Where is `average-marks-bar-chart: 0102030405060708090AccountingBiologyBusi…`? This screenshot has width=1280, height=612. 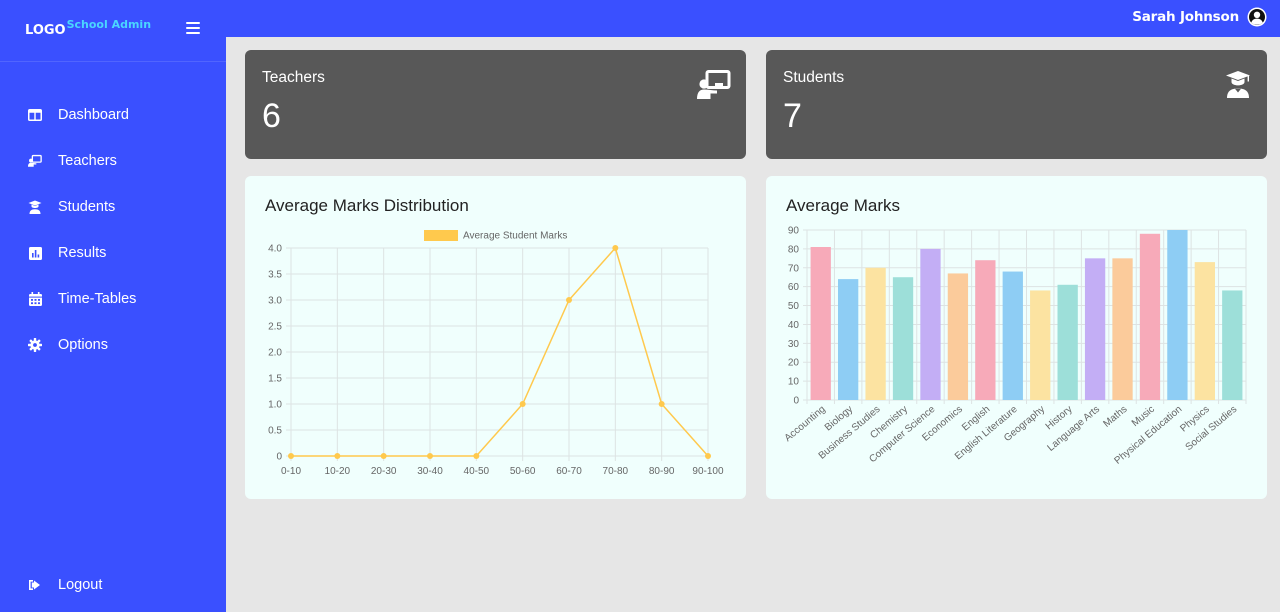
average-marks-bar-chart: 0102030405060708090AccountingBiologyBusi… is located at coordinates (1015, 346).